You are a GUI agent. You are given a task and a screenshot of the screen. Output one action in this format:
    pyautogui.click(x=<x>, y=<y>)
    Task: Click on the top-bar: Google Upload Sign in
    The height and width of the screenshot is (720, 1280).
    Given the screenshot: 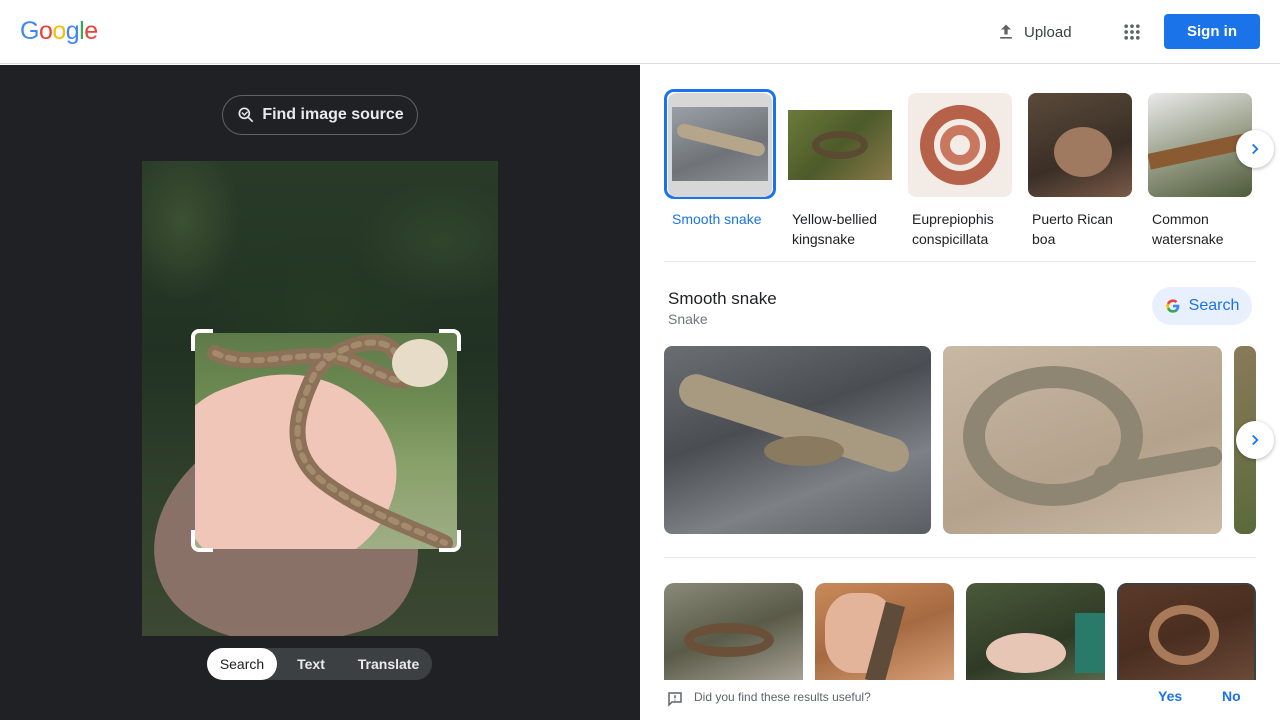 What is the action you would take?
    pyautogui.click(x=640, y=32)
    